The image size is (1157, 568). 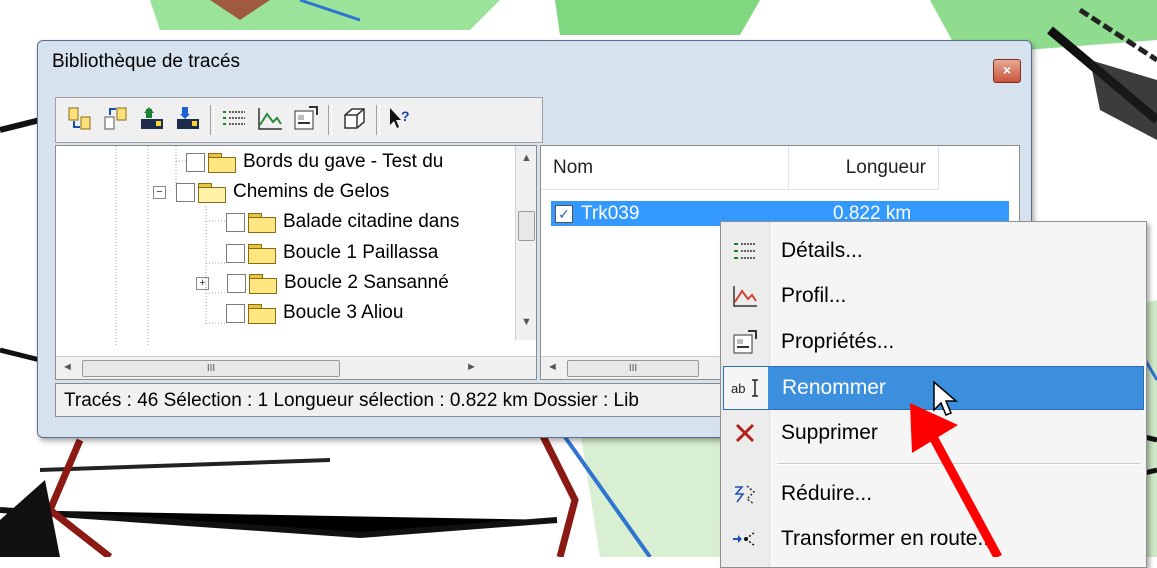 I want to click on menu-item-label: Renommer, so click(x=834, y=387).